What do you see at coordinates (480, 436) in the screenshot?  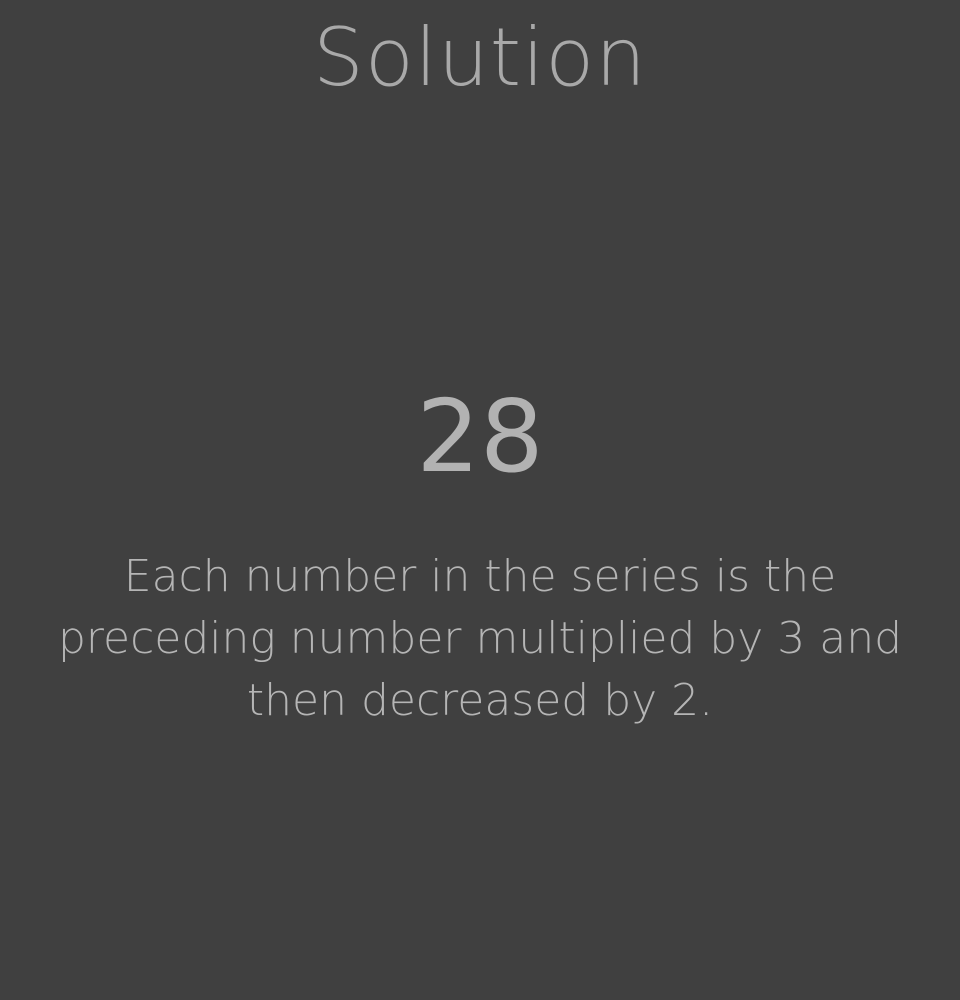 I see `answer-value: 28` at bounding box center [480, 436].